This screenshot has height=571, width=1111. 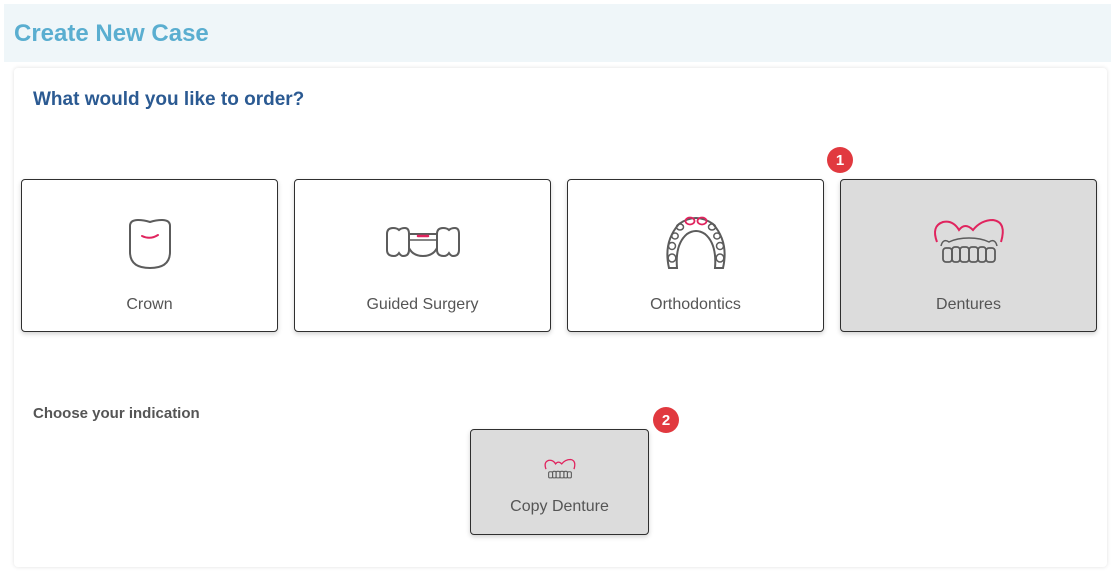 What do you see at coordinates (559, 482) in the screenshot?
I see `indication-card-copy-denture: Copy Denture` at bounding box center [559, 482].